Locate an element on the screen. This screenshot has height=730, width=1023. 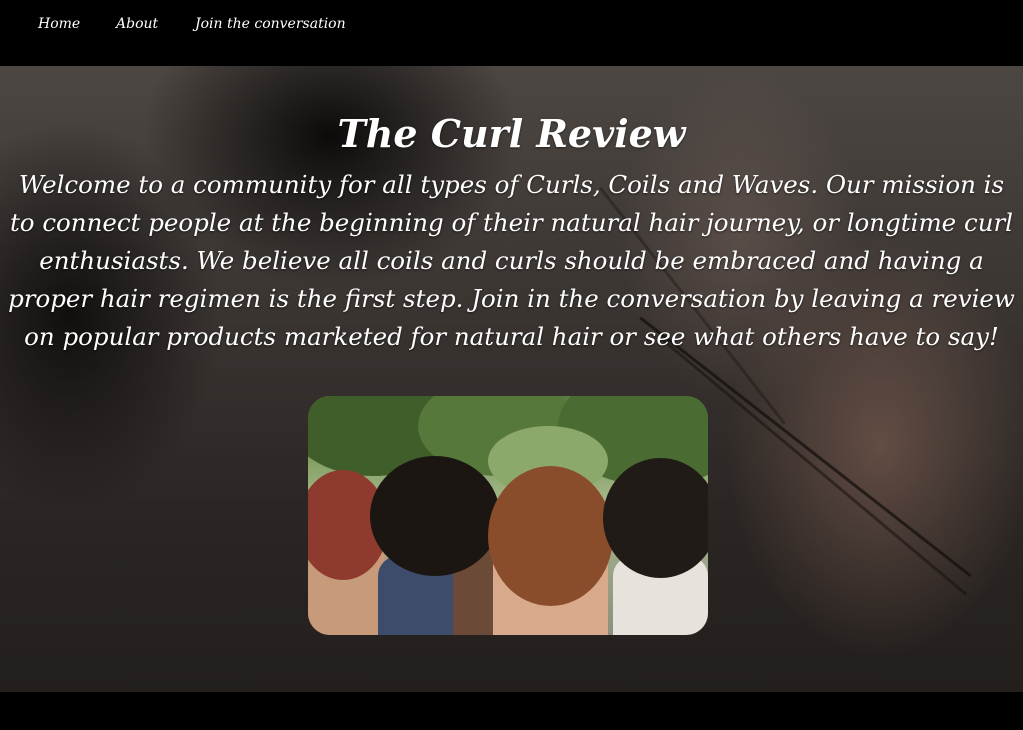
nav-link-join: Join the conversation is located at coordinates (270, 24).